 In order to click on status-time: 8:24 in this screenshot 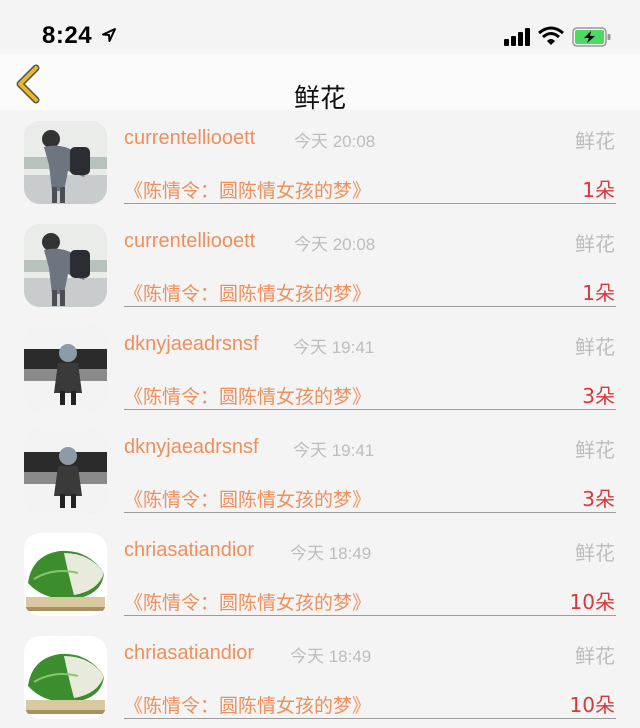, I will do `click(67, 35)`.